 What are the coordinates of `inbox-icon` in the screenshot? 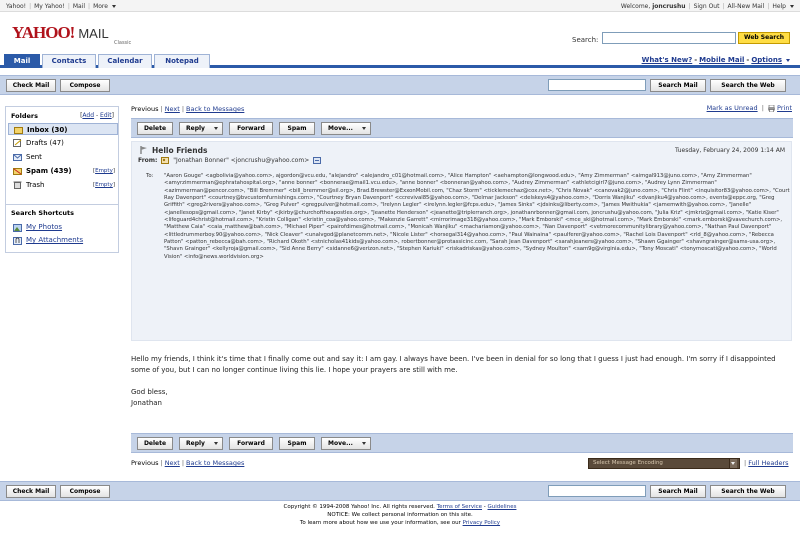 It's located at (18, 130).